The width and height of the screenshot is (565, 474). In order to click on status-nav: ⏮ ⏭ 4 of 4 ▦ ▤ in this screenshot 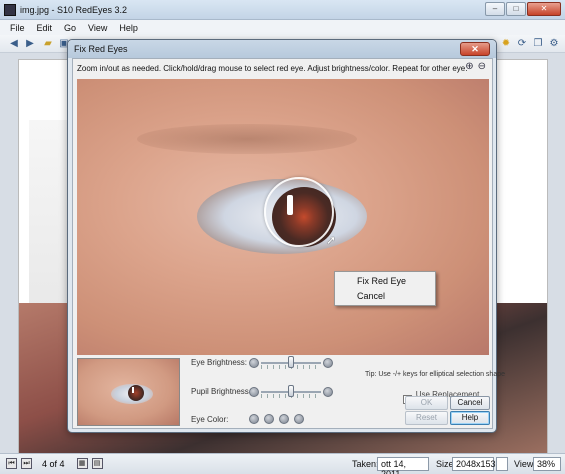, I will do `click(54, 463)`.